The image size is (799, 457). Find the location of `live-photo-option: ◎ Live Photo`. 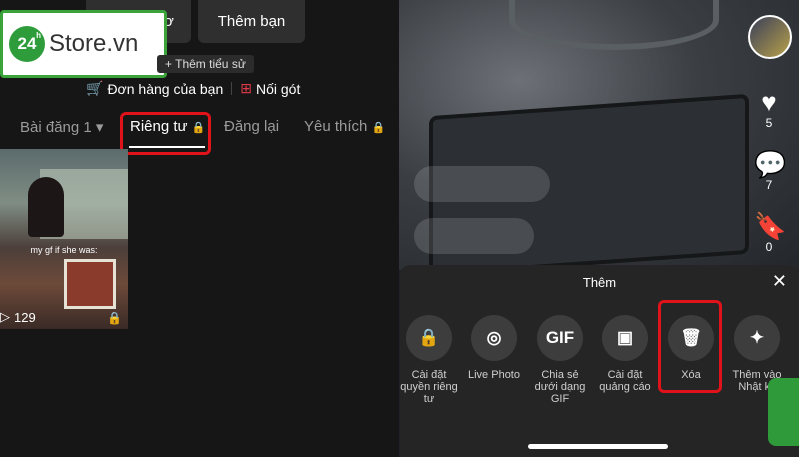

live-photo-option: ◎ Live Photo is located at coordinates (494, 348).